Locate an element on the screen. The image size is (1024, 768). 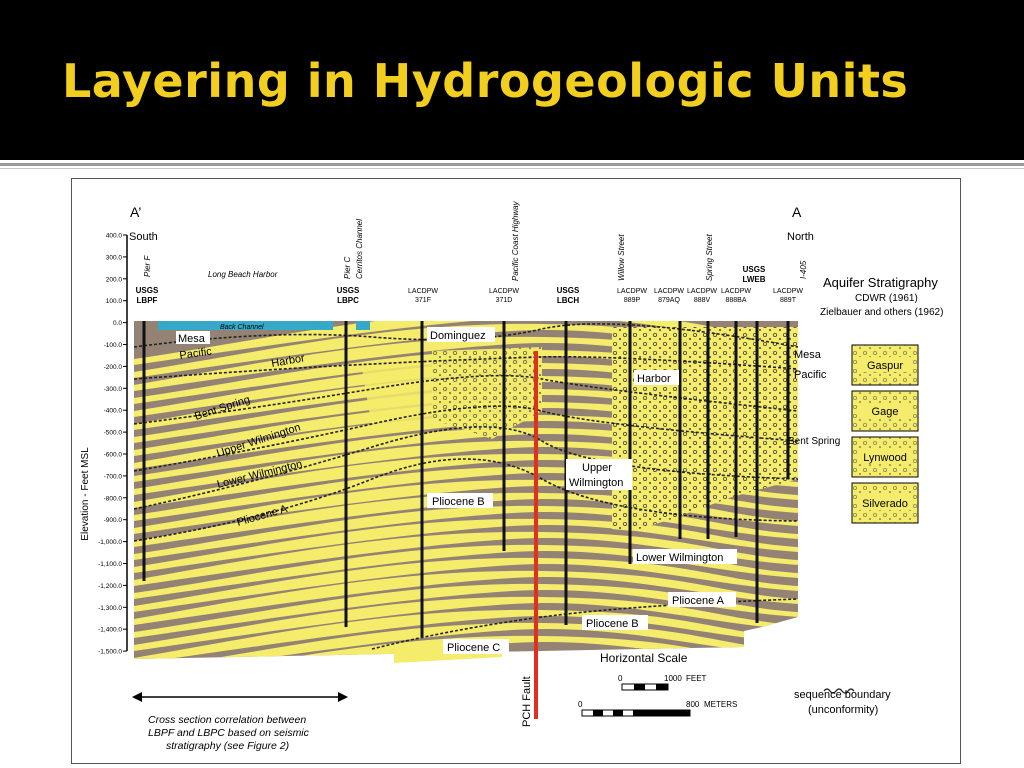
well-label: LBPF is located at coordinates (147, 300).